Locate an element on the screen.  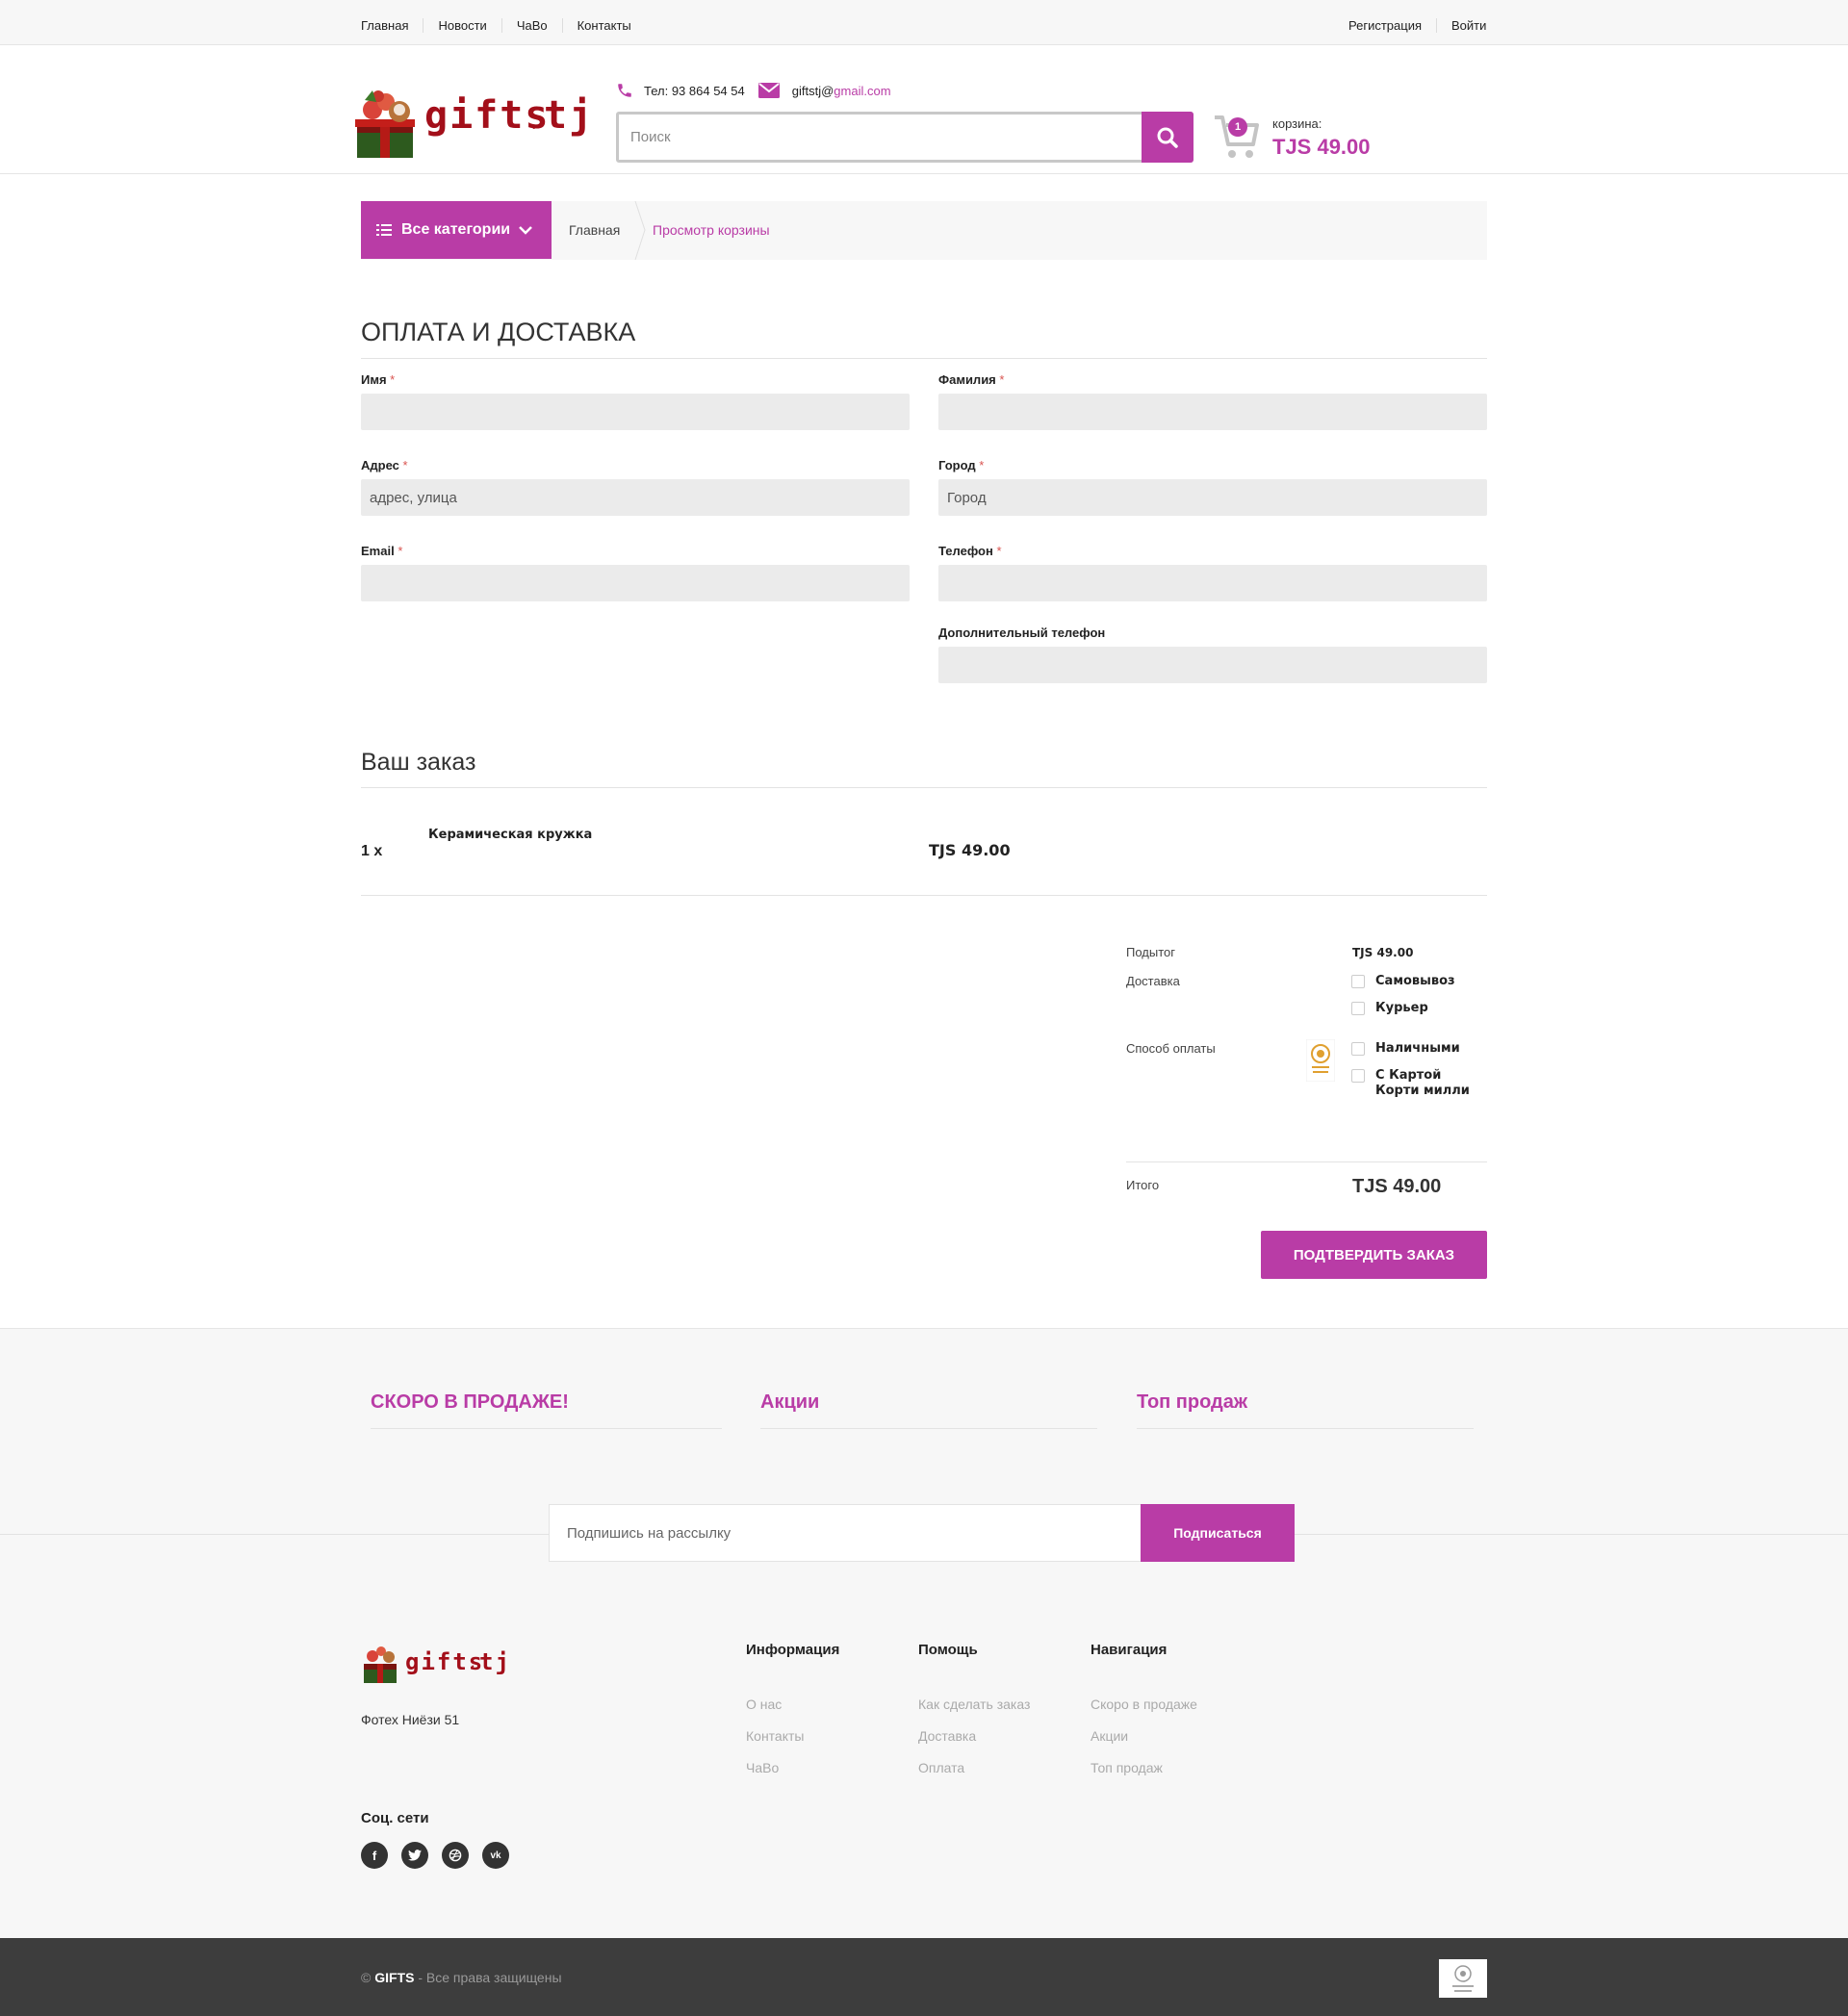
email-field is located at coordinates (635, 583).